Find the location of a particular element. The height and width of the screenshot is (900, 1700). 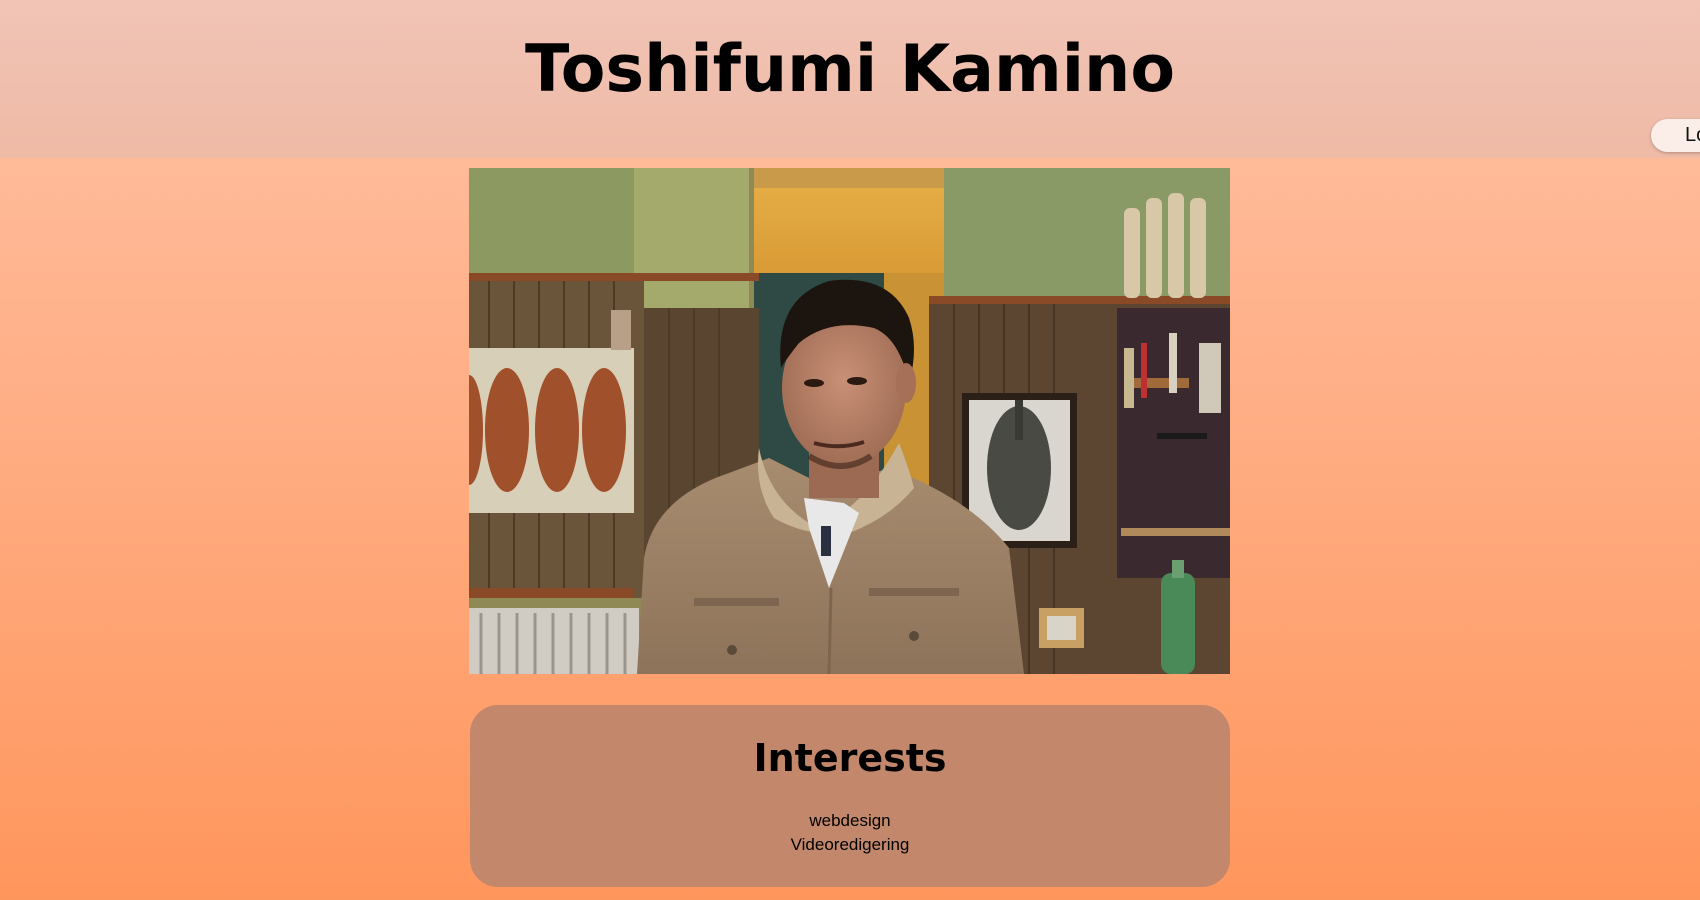

interest-item: Videoredigering is located at coordinates (850, 844).